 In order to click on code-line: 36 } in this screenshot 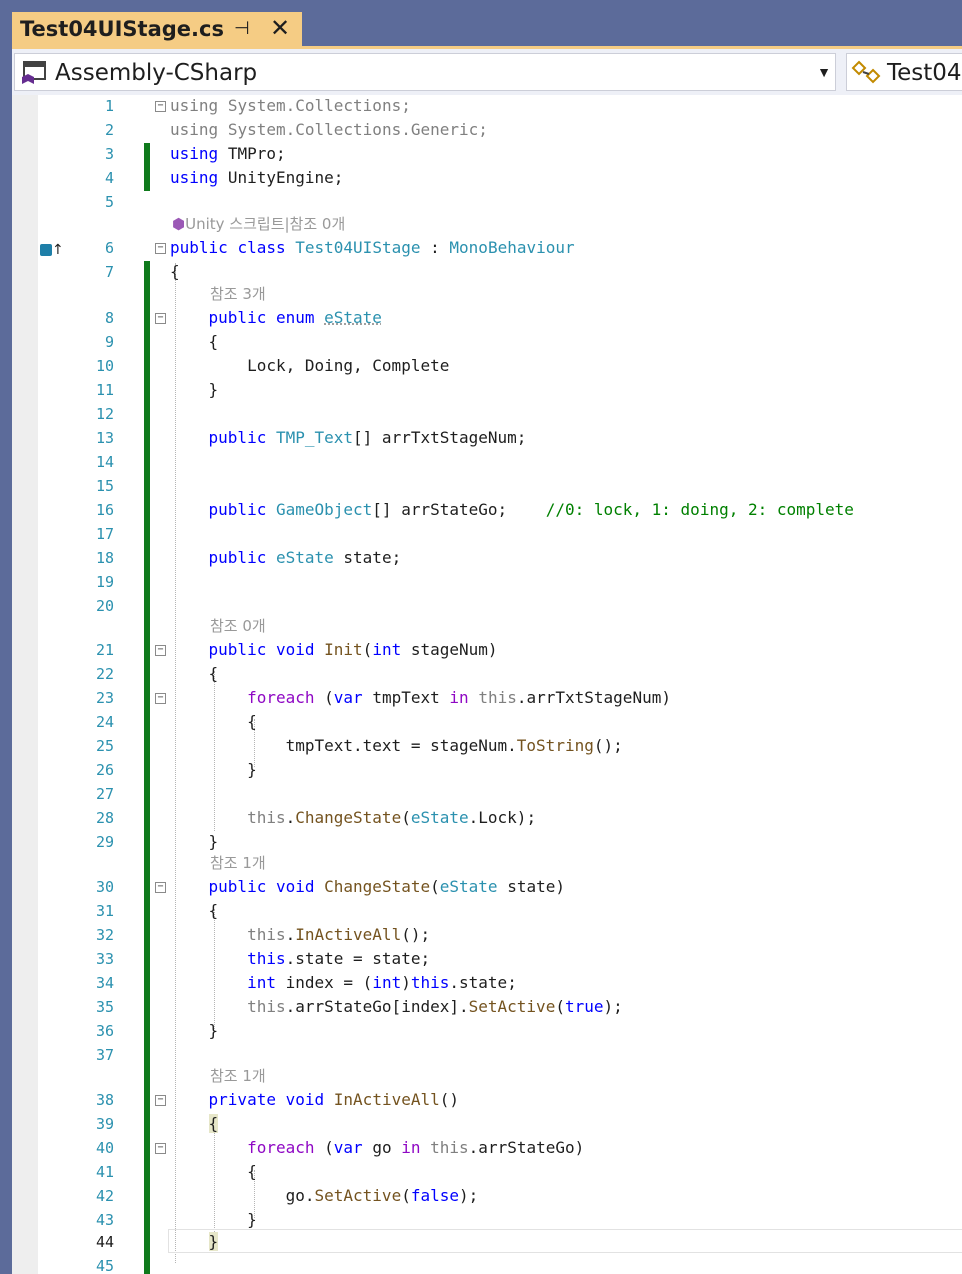, I will do `click(487, 1032)`.